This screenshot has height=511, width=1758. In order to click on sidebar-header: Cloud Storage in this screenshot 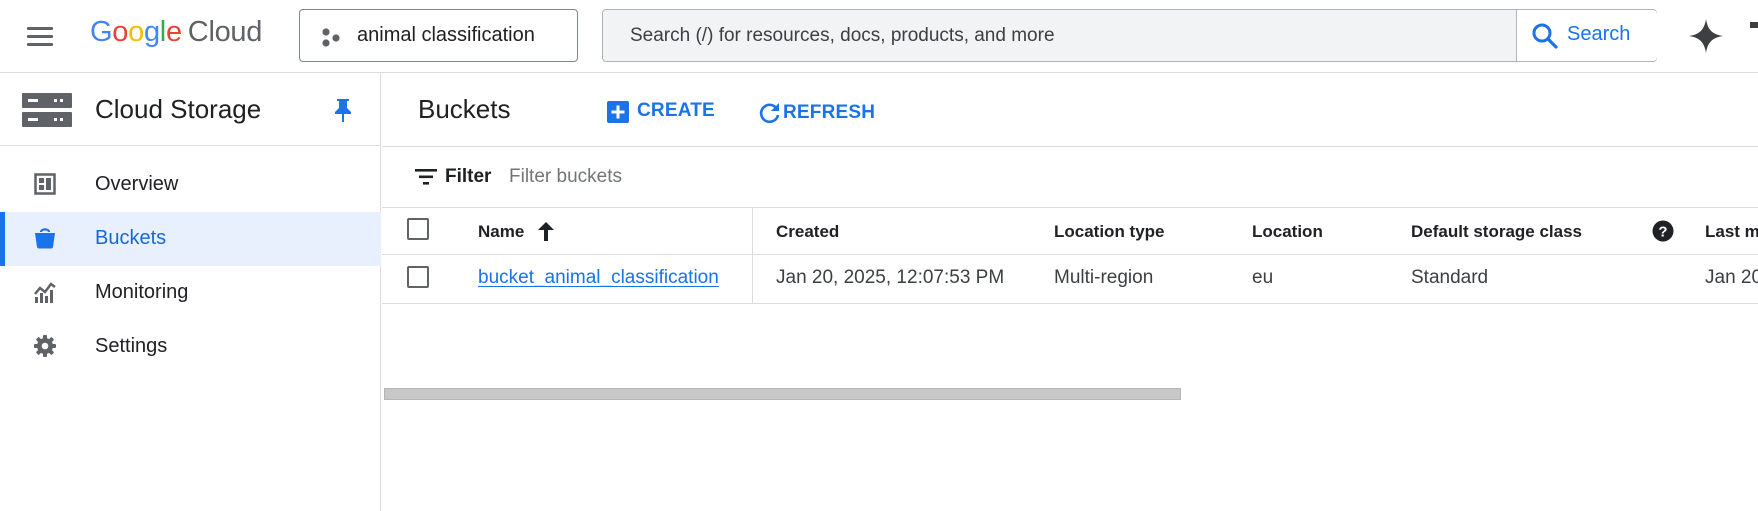, I will do `click(190, 109)`.